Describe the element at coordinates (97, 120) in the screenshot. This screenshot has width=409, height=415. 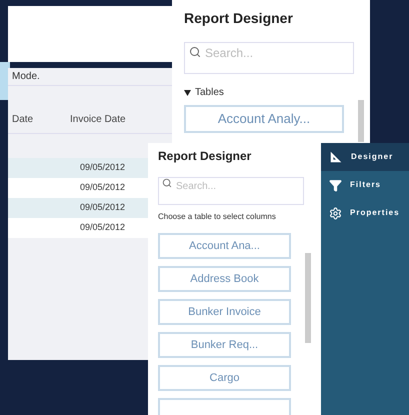
I see `column-header: Invoice Date` at that location.